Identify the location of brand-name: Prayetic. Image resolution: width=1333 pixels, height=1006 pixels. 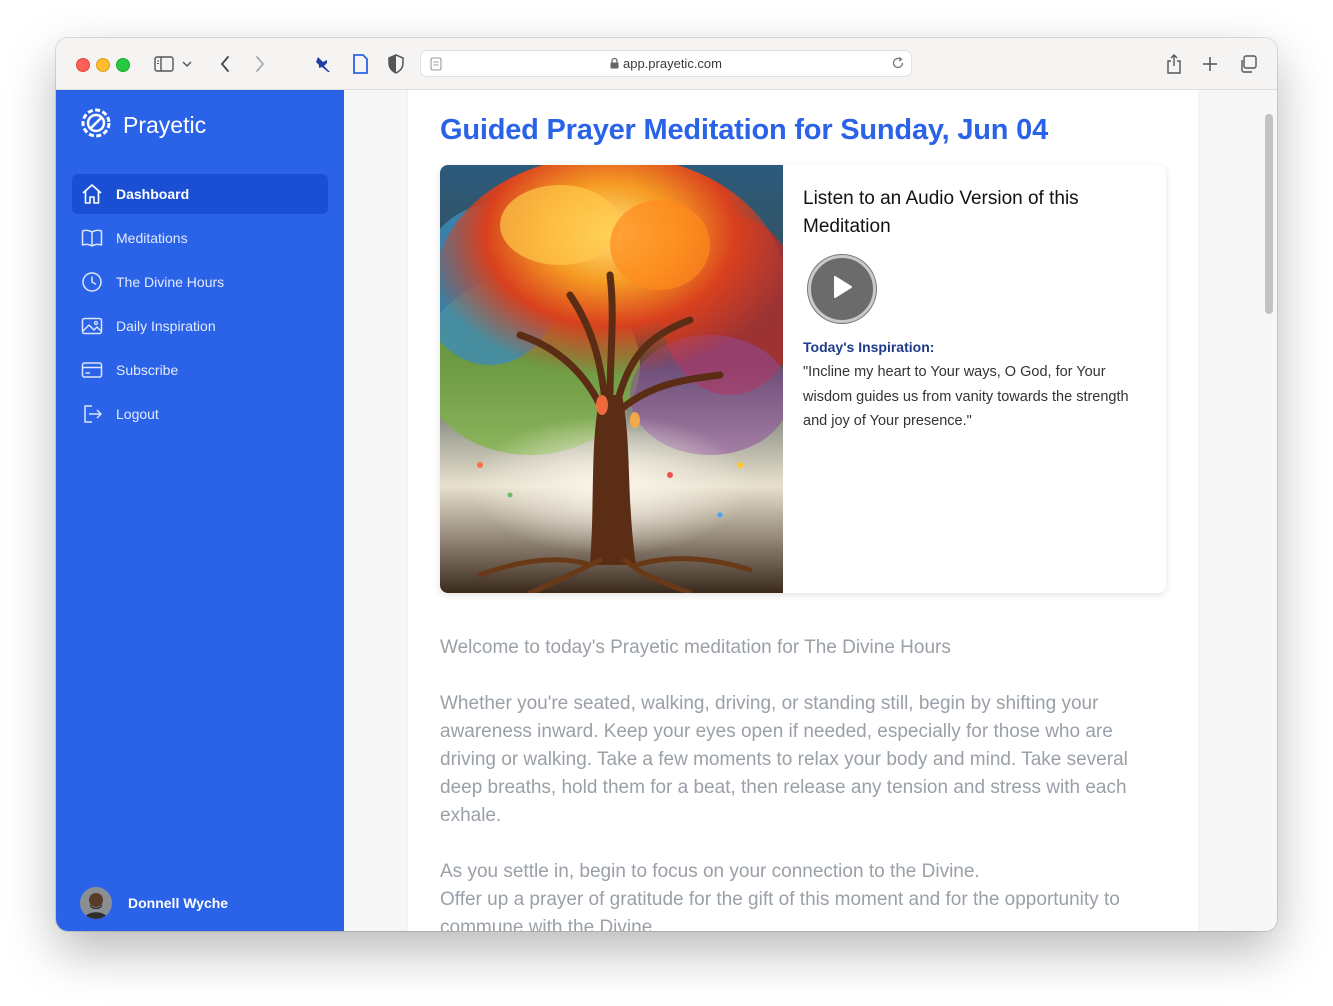
(165, 125).